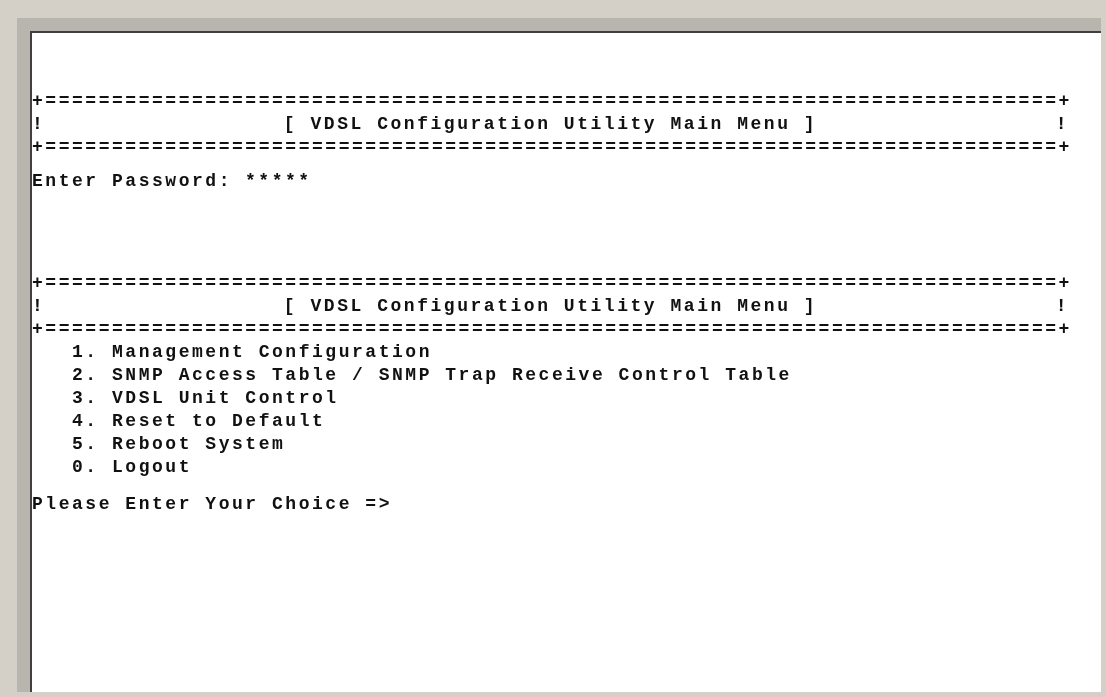 Image resolution: width=1106 pixels, height=697 pixels. What do you see at coordinates (212, 504) in the screenshot?
I see `input-prompt: Please Enter Your Choice =>` at bounding box center [212, 504].